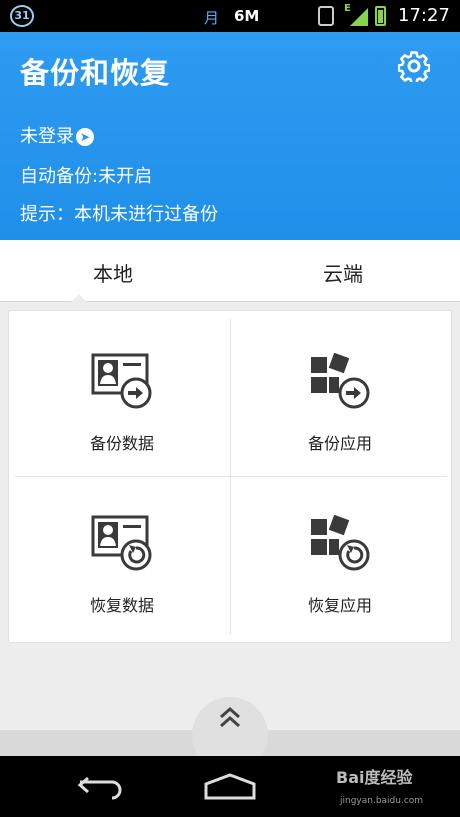 The height and width of the screenshot is (817, 460). Describe the element at coordinates (121, 443) in the screenshot. I see `backup-data-label: 备份数据` at that location.